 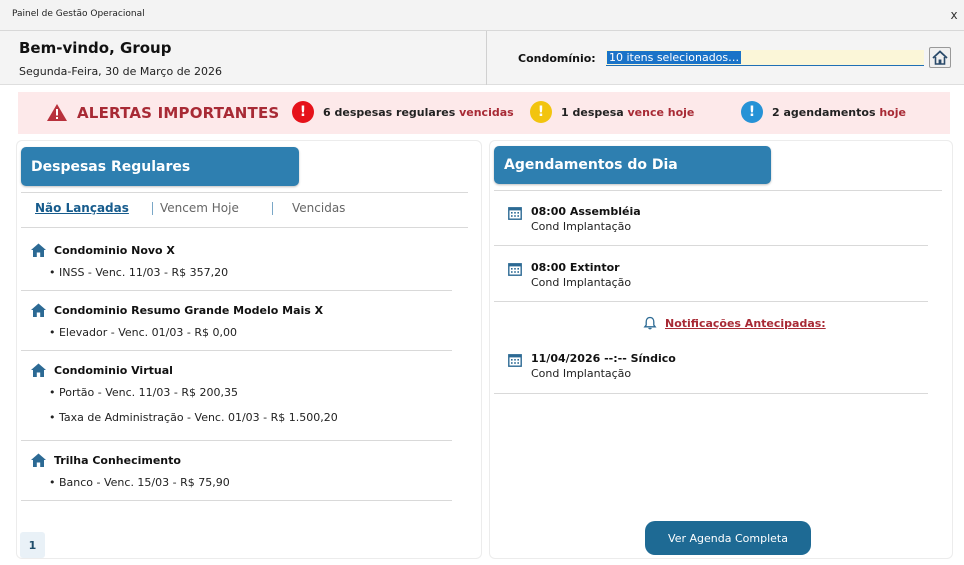 I want to click on full-agenda-button: Ver Agenda Completa, so click(x=728, y=538).